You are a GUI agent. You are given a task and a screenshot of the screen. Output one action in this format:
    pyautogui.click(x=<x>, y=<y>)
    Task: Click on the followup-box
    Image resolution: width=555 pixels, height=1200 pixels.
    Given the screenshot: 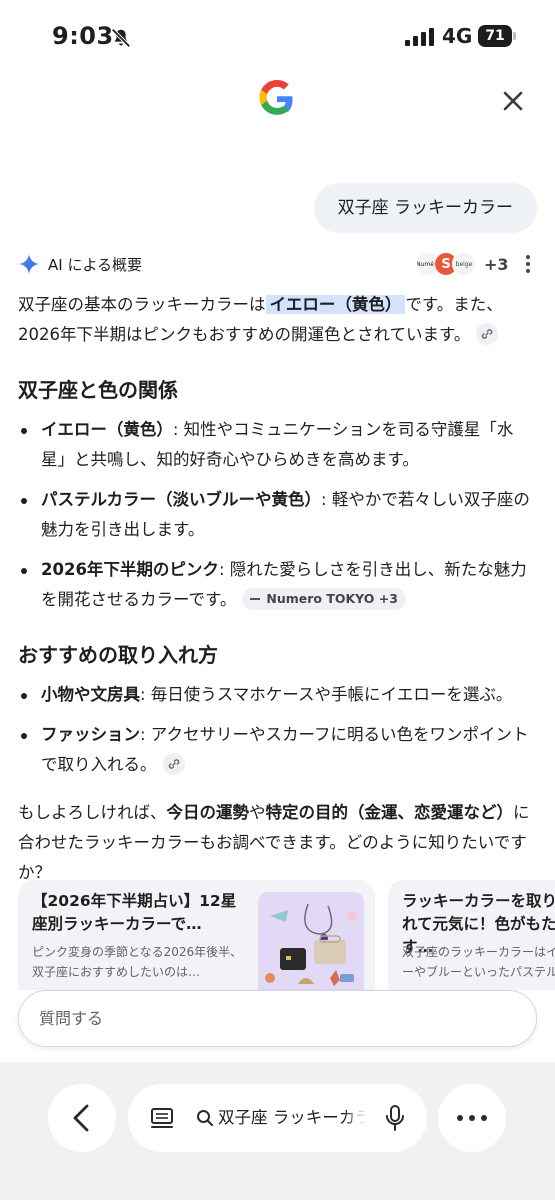 What is the action you would take?
    pyautogui.click(x=277, y=1018)
    